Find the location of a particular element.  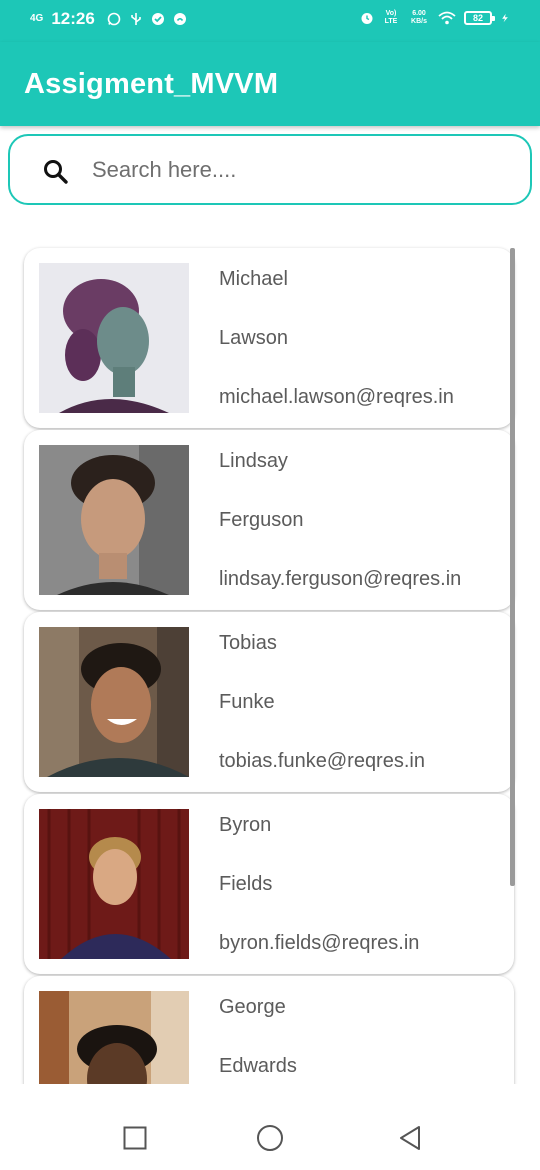

app-bar: Assigment_MVVM is located at coordinates (270, 84).